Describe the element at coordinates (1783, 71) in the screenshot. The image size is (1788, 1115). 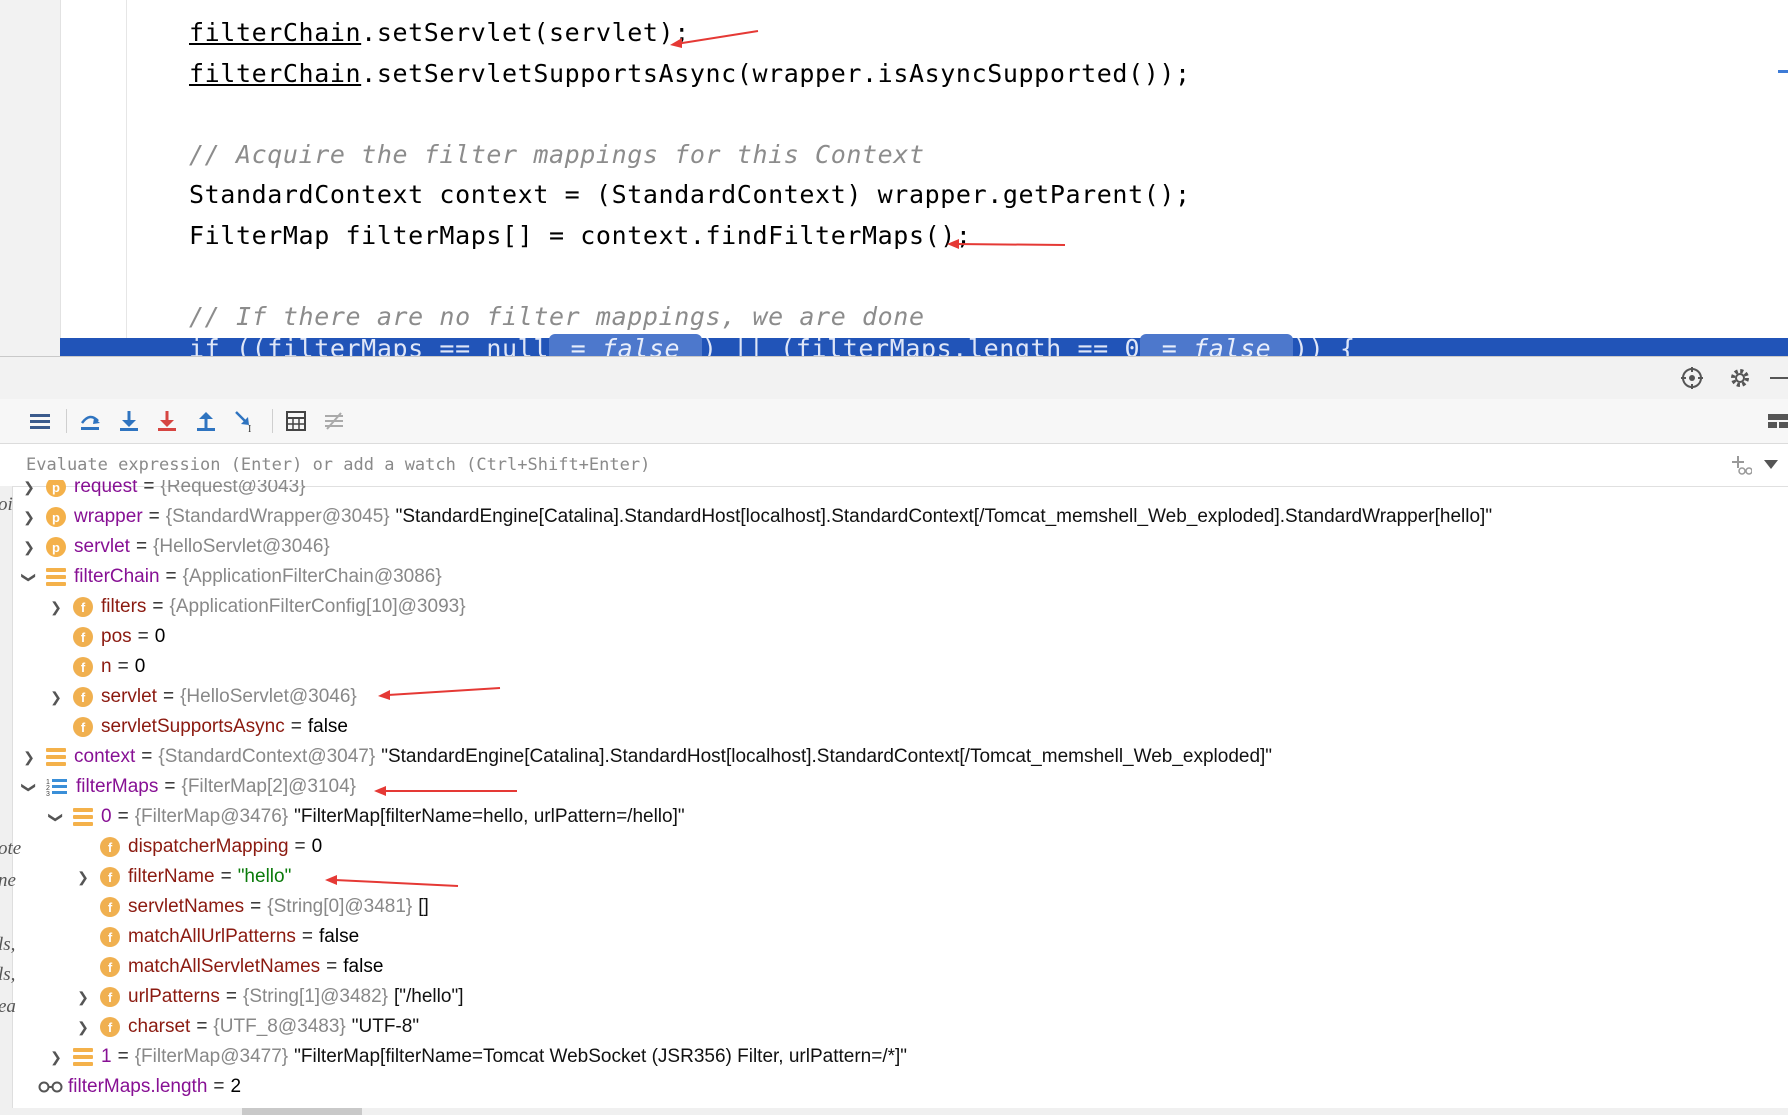
I see `scrollbar-marker` at that location.